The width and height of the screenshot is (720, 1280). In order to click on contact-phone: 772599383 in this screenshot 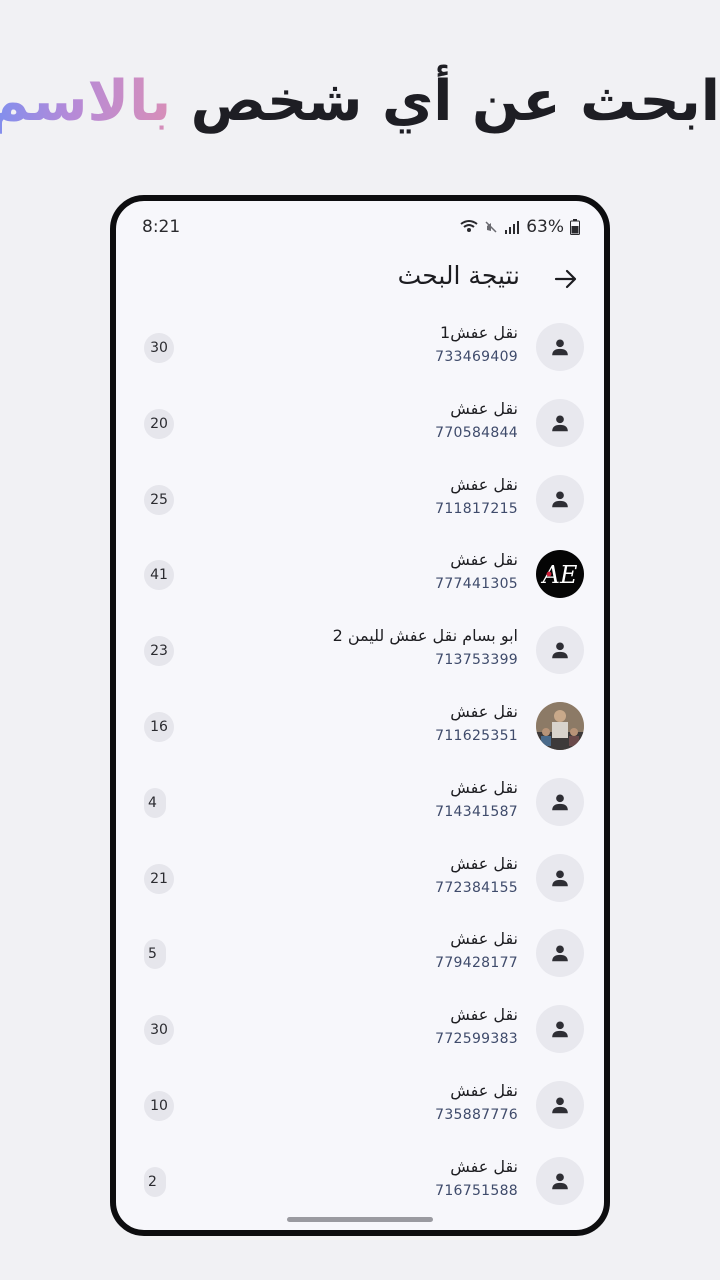, I will do `click(476, 1039)`.